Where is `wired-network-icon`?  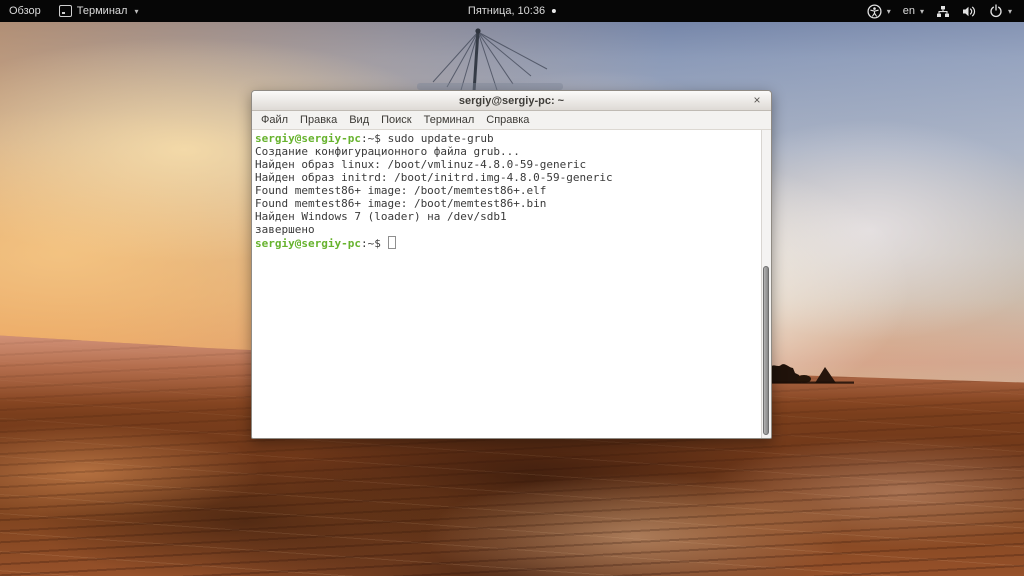
wired-network-icon is located at coordinates (942, 11).